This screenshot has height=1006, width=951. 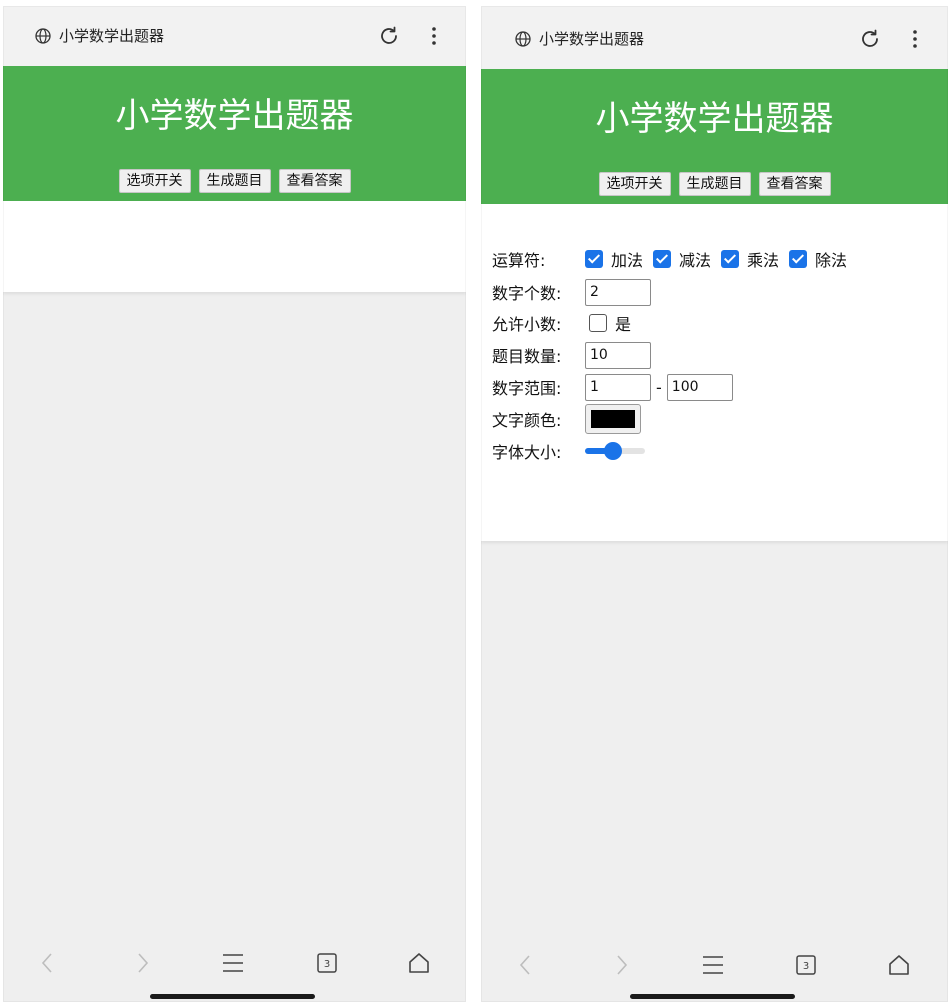 I want to click on number-range-label: 数字范围:, so click(x=527, y=388).